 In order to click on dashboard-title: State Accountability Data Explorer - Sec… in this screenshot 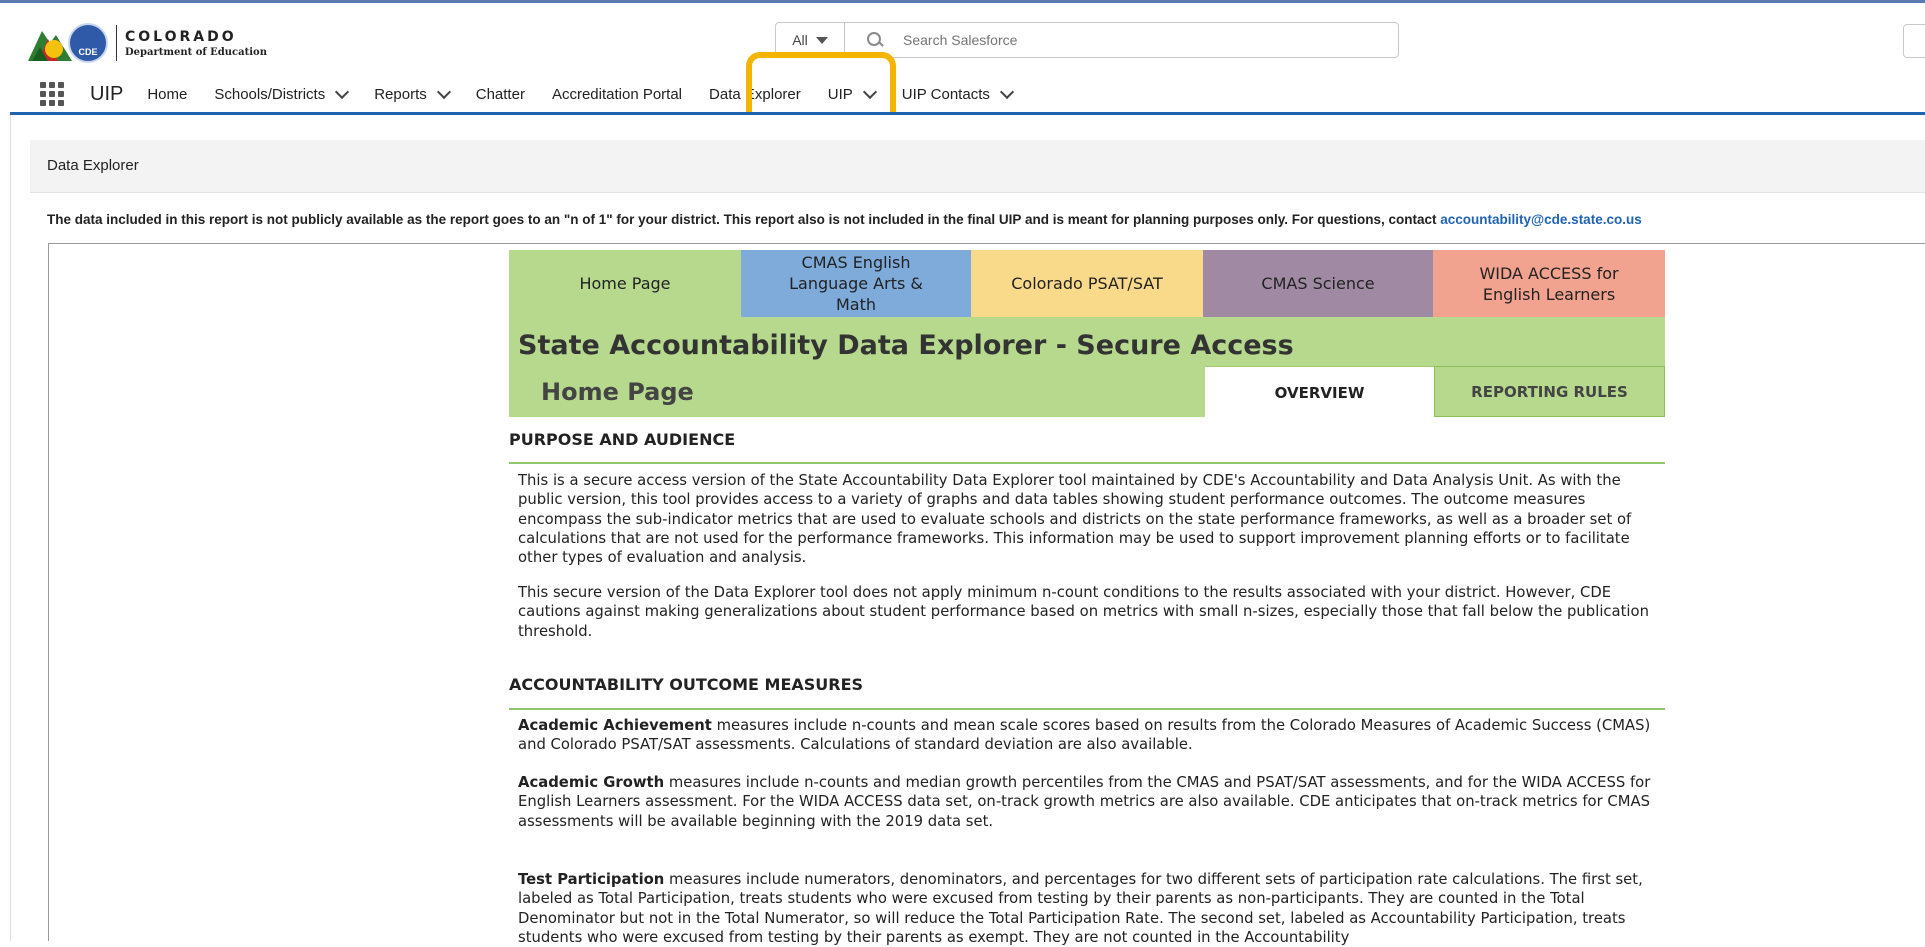, I will do `click(906, 345)`.